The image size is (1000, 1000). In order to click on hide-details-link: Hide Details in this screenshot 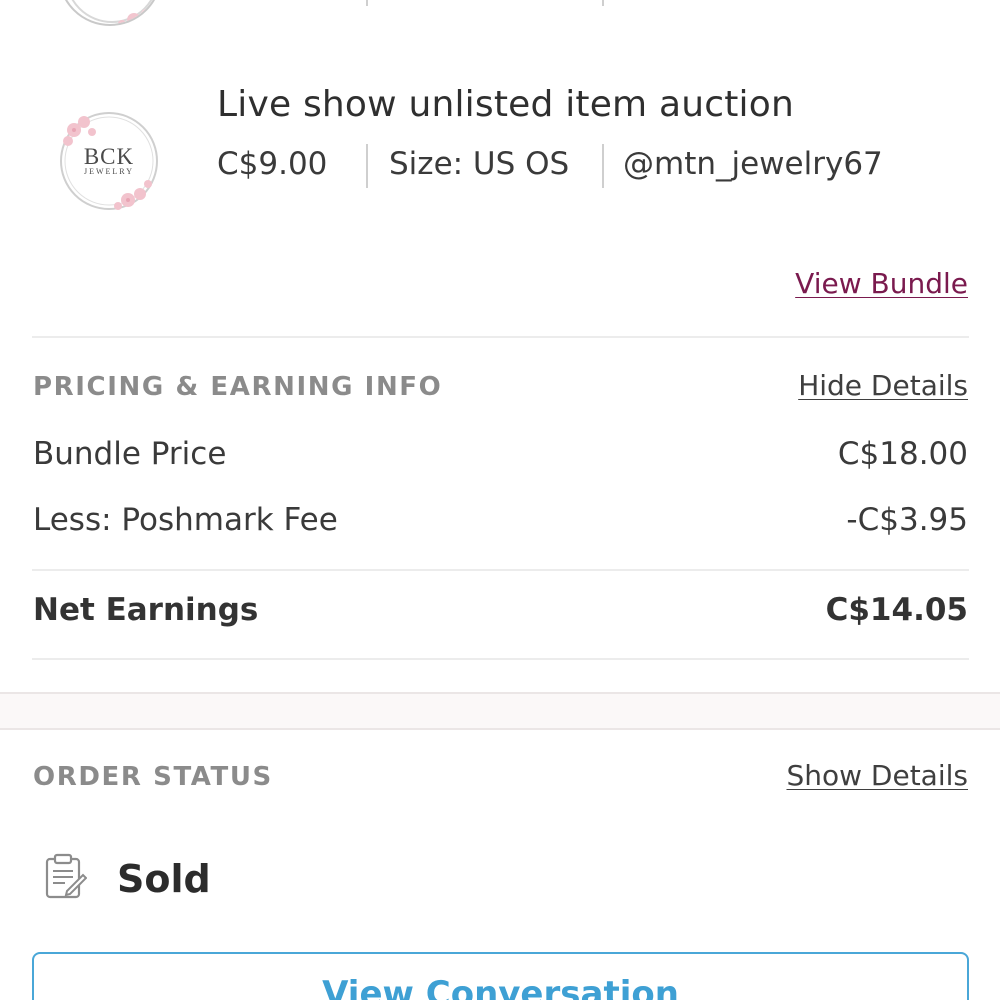, I will do `click(883, 385)`.